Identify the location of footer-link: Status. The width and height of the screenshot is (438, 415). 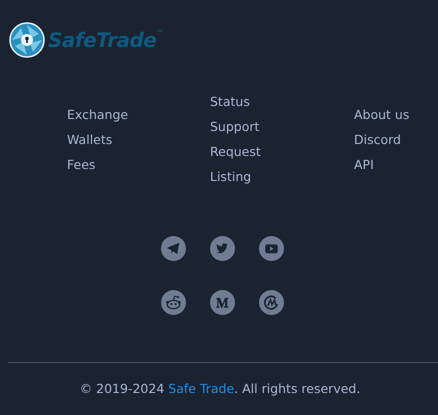
(230, 101).